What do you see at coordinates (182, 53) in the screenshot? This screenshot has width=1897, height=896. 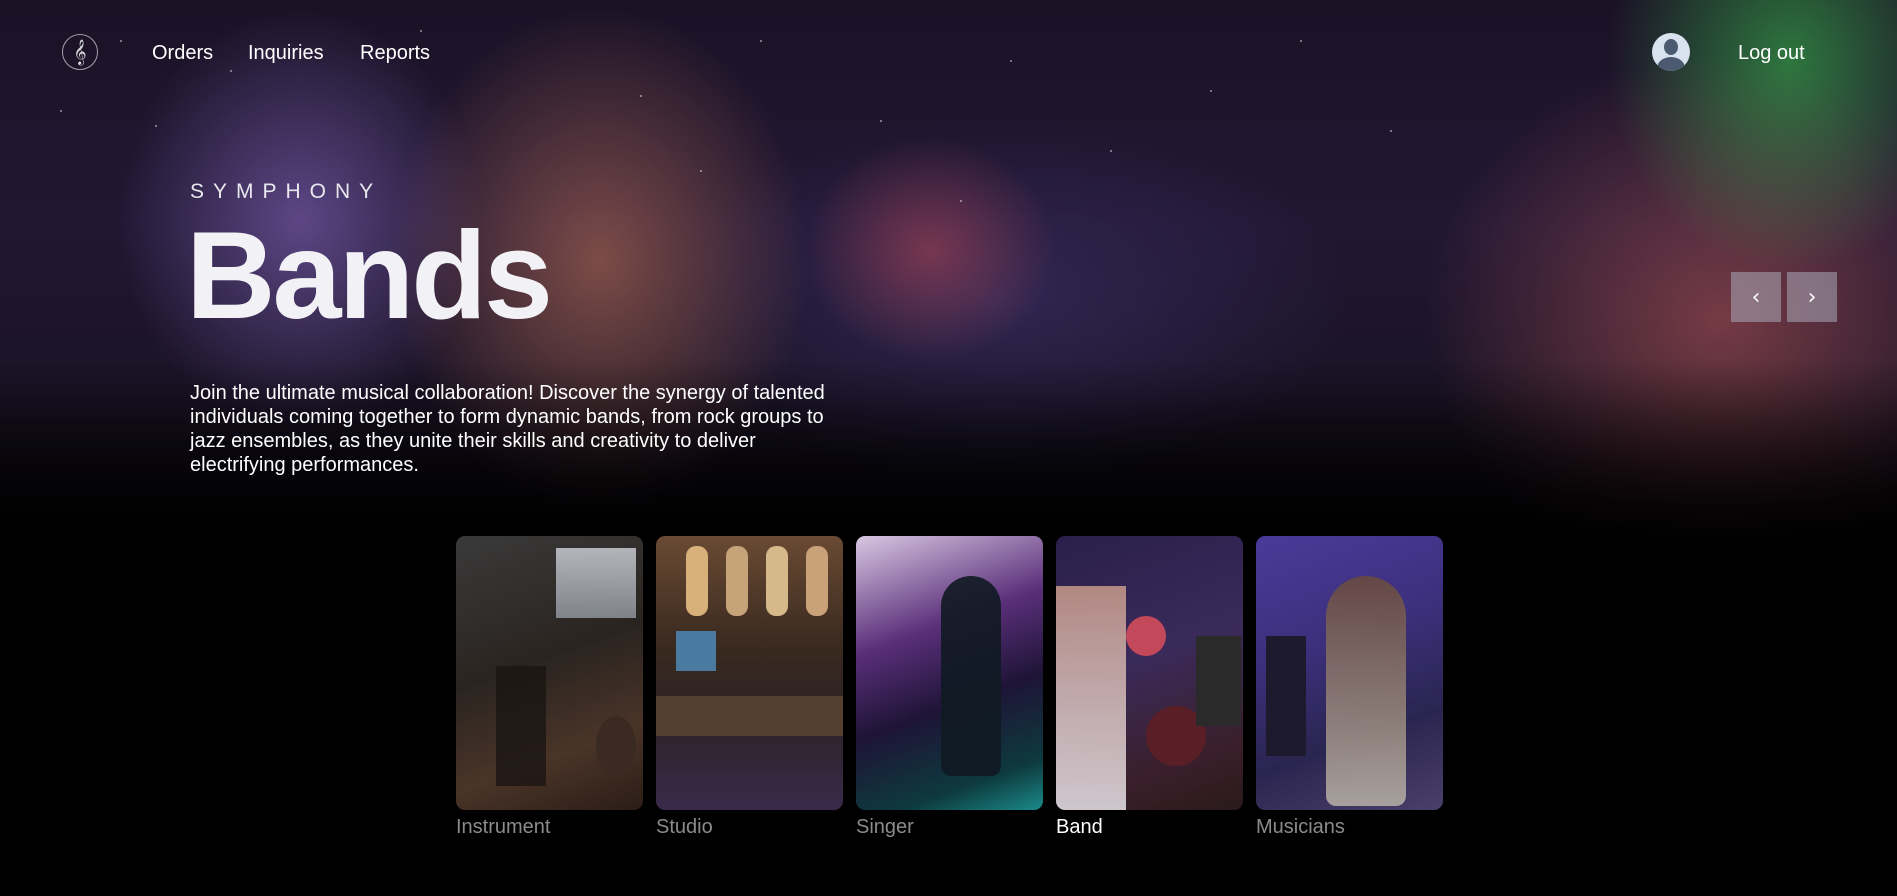 I see `nav-link-orders: Orders` at bounding box center [182, 53].